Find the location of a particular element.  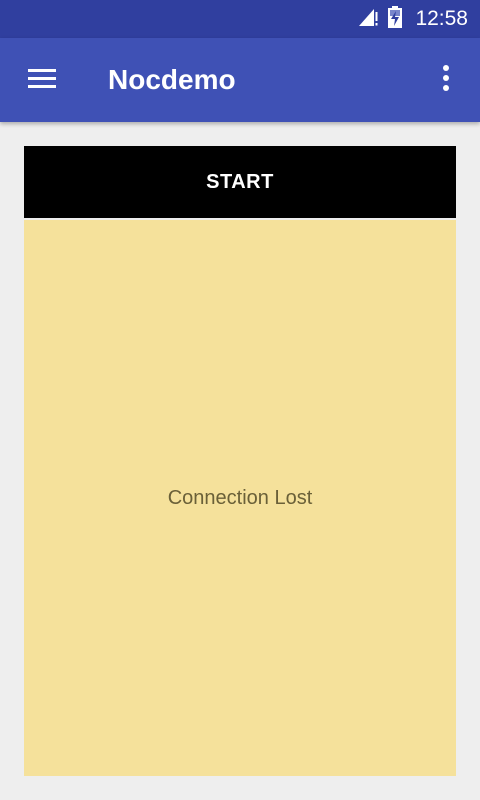

menu-button is located at coordinates (42, 80).